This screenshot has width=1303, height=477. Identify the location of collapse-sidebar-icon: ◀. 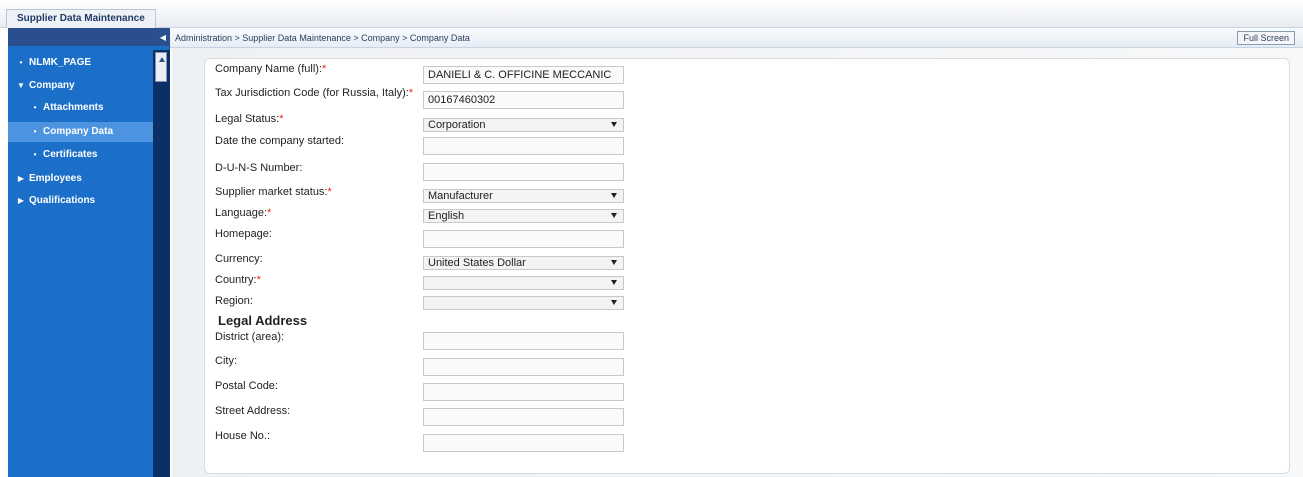
(163, 38).